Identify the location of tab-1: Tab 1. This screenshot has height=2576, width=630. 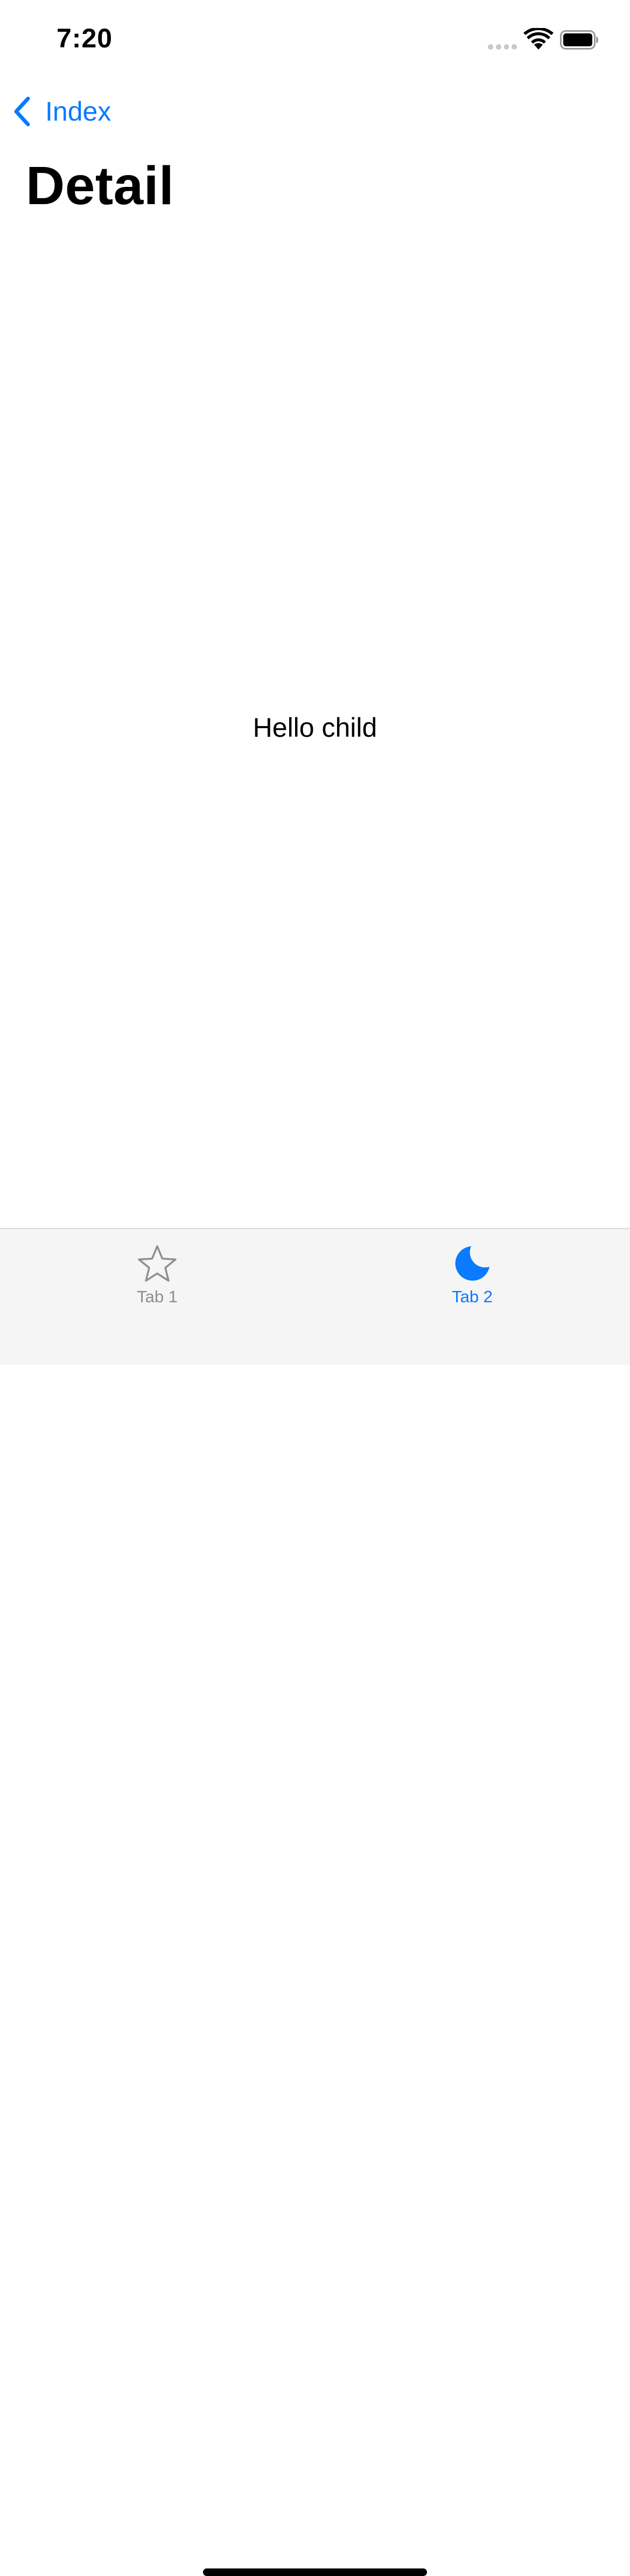
(157, 1276).